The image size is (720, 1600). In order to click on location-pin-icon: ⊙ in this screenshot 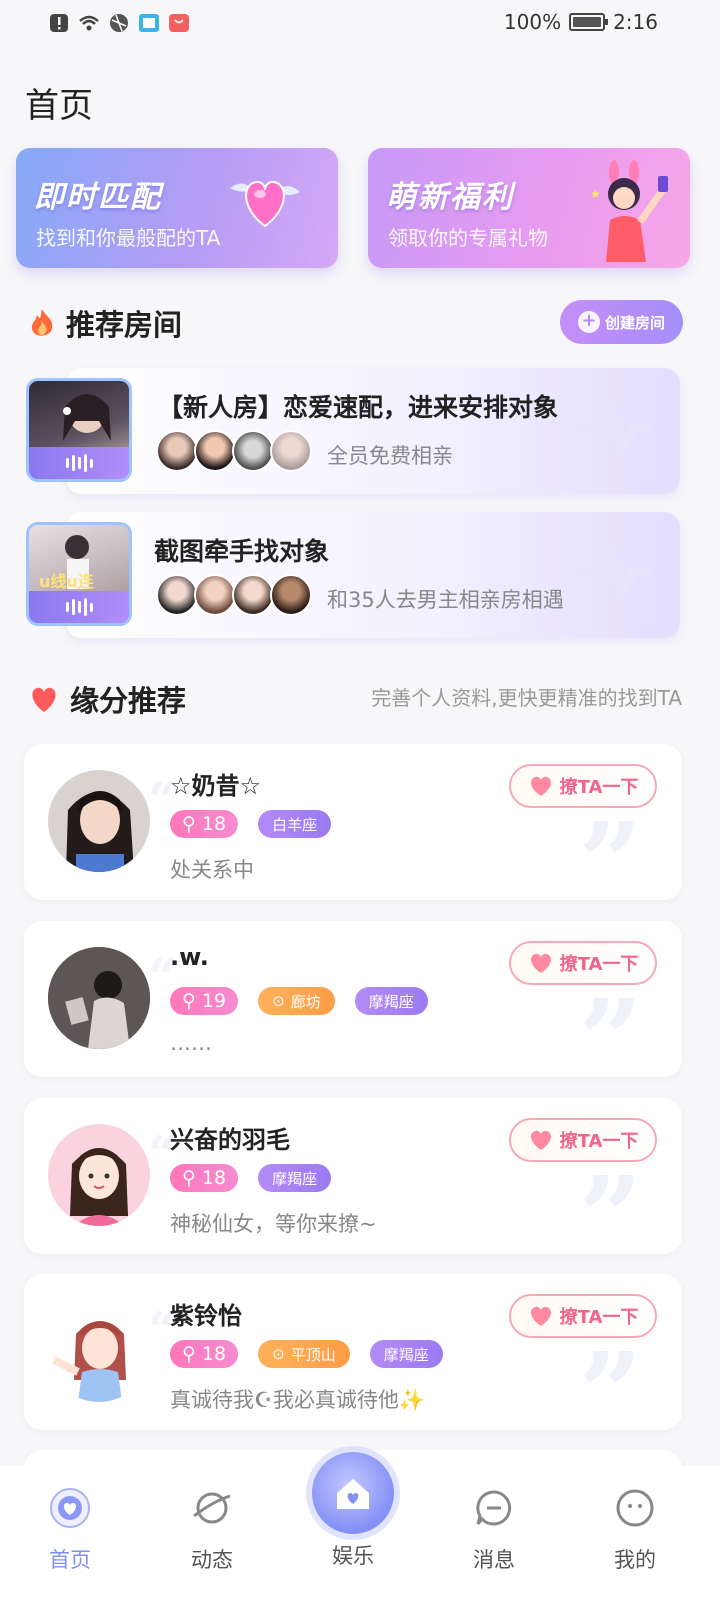, I will do `click(278, 1001)`.